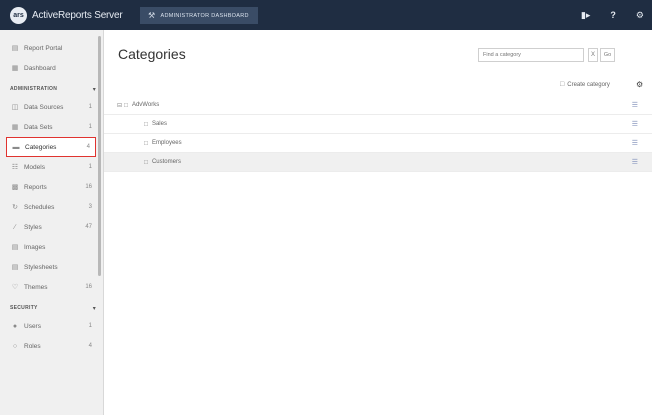  I want to click on sidebar-item-schedules: ↻ Schedules 3, so click(49, 207).